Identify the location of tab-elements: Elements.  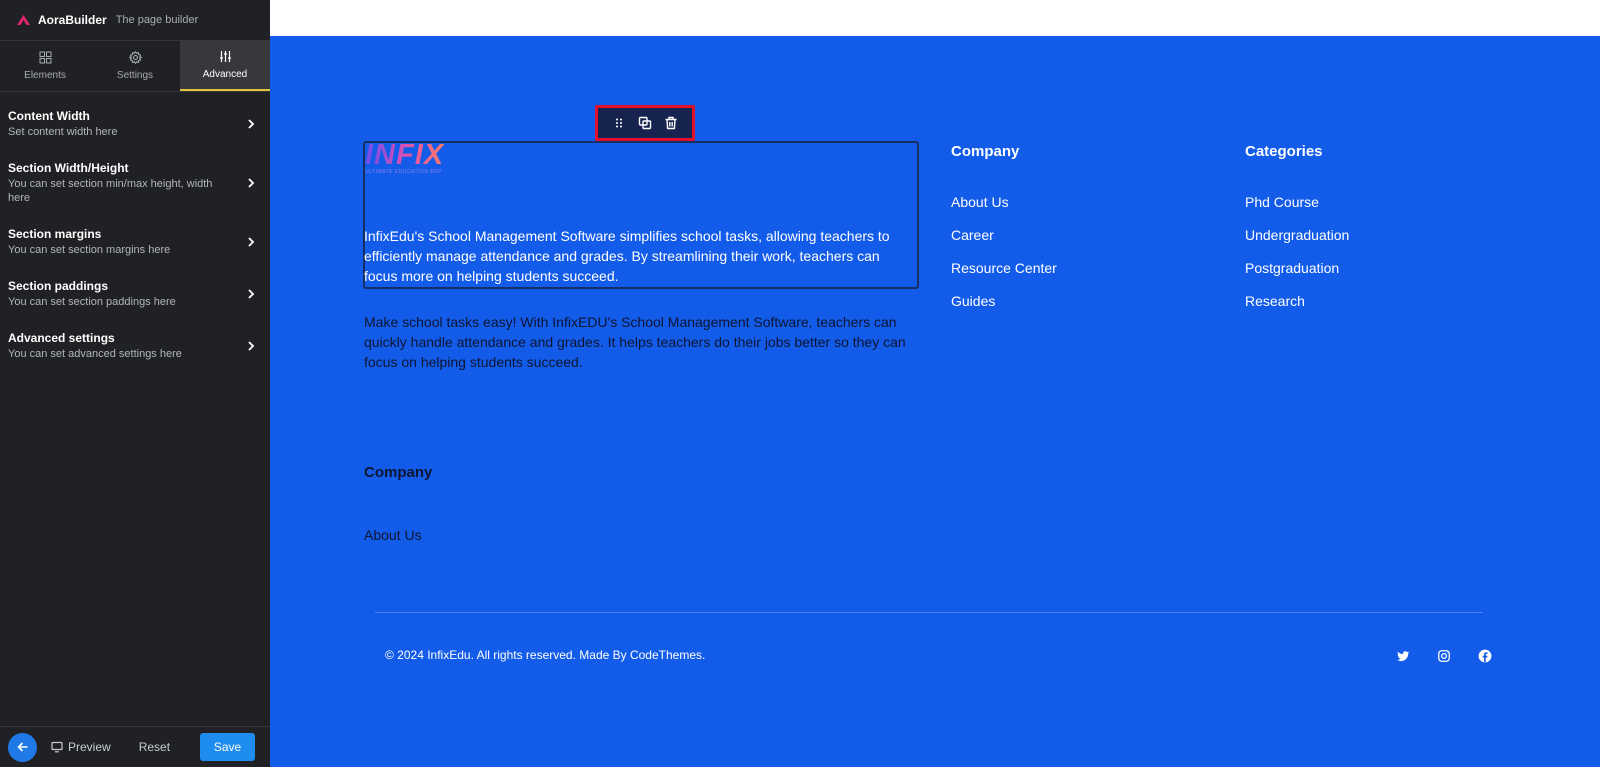
(45, 66).